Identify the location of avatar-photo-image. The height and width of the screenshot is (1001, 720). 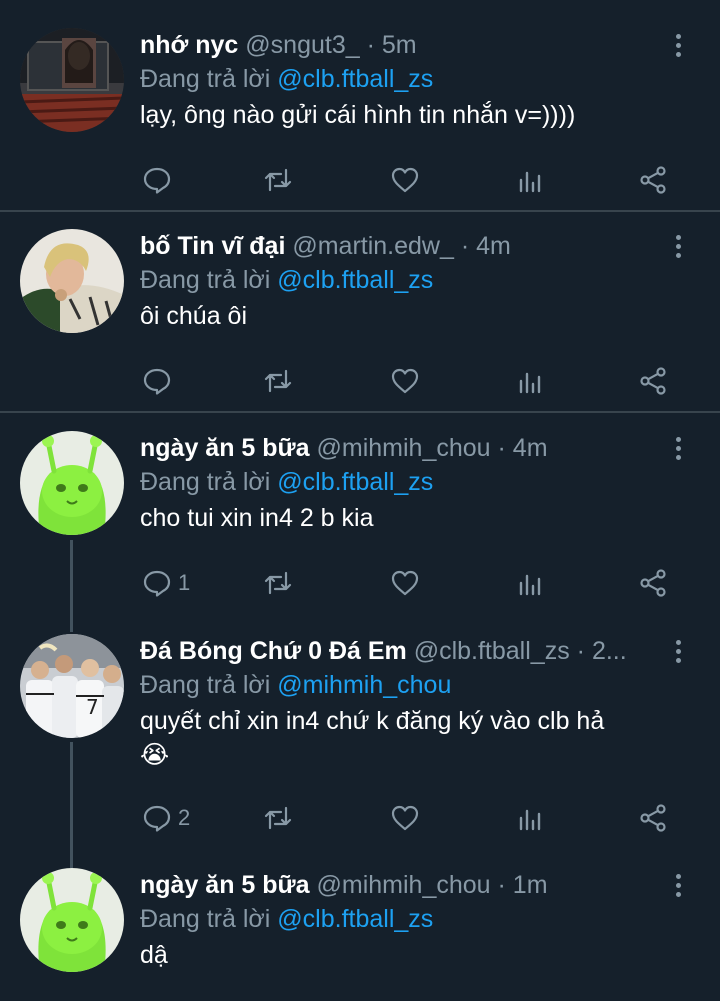
(72, 281).